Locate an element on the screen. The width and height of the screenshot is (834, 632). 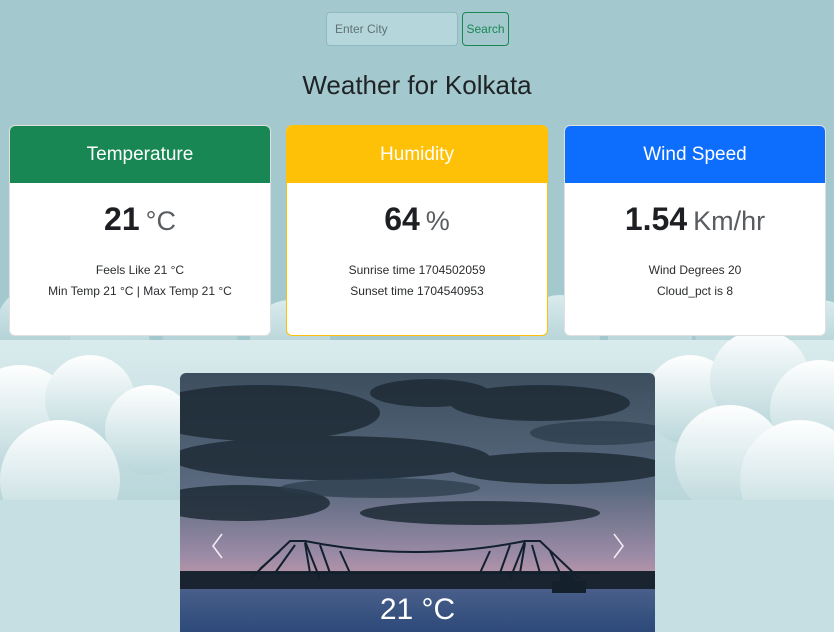
humidity-reading: 64% is located at coordinates (417, 219).